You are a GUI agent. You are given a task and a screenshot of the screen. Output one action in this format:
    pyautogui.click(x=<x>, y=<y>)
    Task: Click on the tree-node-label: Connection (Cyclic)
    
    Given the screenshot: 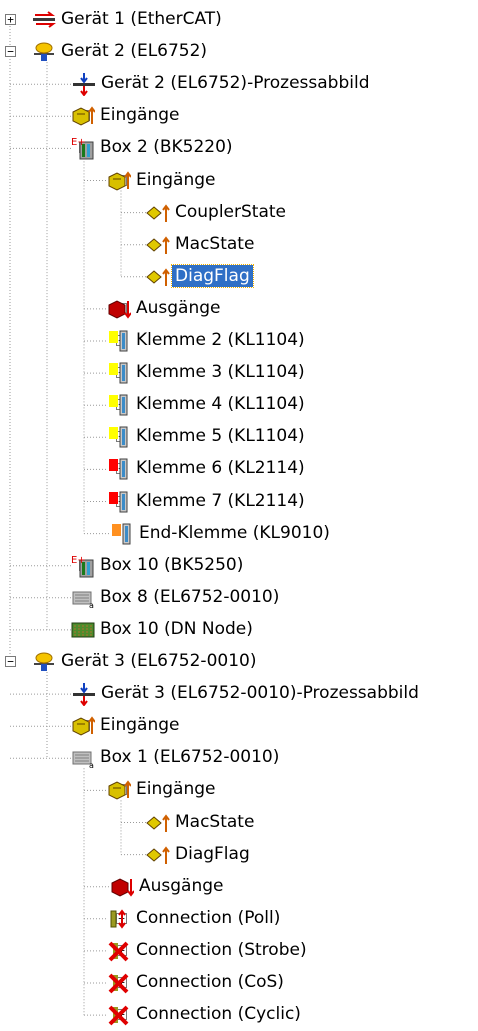 What is the action you would take?
    pyautogui.click(x=218, y=1014)
    